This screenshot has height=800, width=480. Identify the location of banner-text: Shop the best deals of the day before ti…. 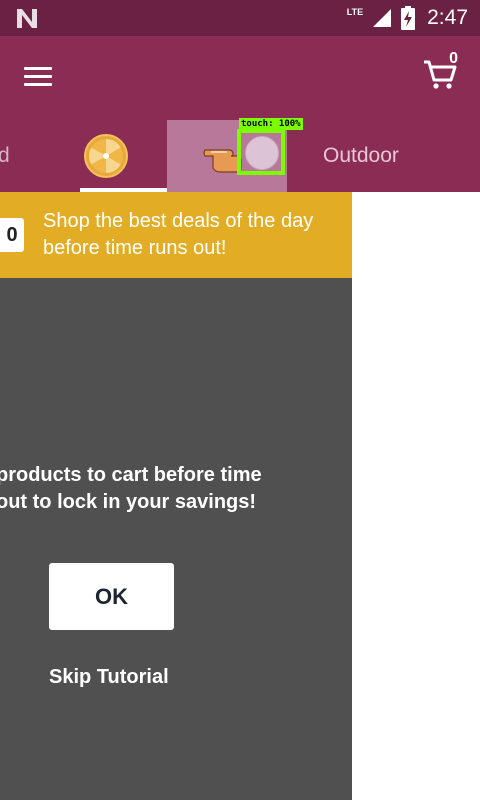
(178, 234).